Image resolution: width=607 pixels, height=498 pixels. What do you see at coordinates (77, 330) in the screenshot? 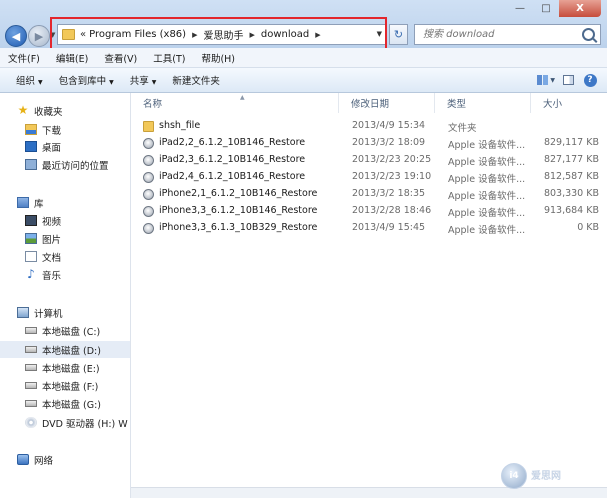
I see `sidebar-item-drive-c: 本地磁盘 (C:)` at bounding box center [77, 330].